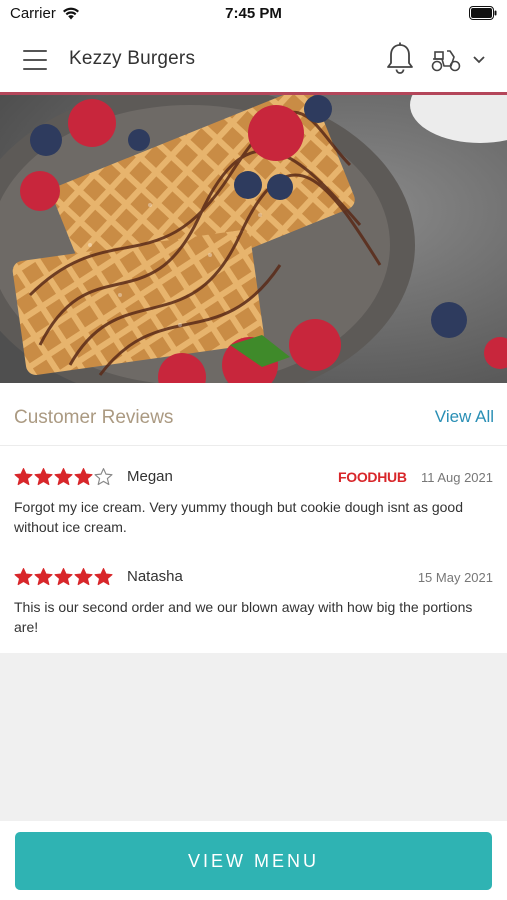 This screenshot has height=900, width=507. What do you see at coordinates (253, 60) in the screenshot?
I see `app-header: Kezzy Burgers` at bounding box center [253, 60].